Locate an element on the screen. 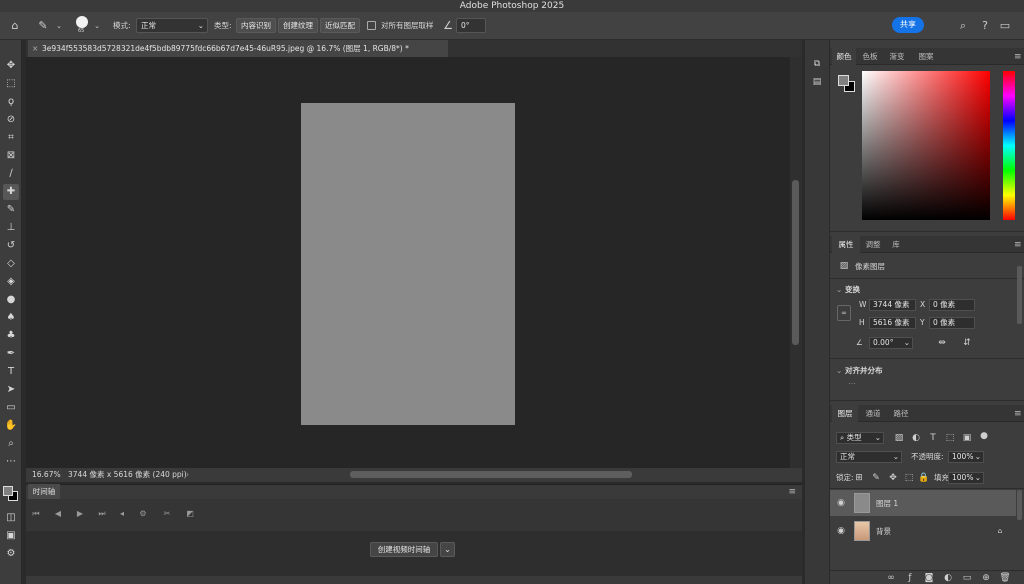 The width and height of the screenshot is (1024, 584). tab-properties: 属性 is located at coordinates (846, 244).